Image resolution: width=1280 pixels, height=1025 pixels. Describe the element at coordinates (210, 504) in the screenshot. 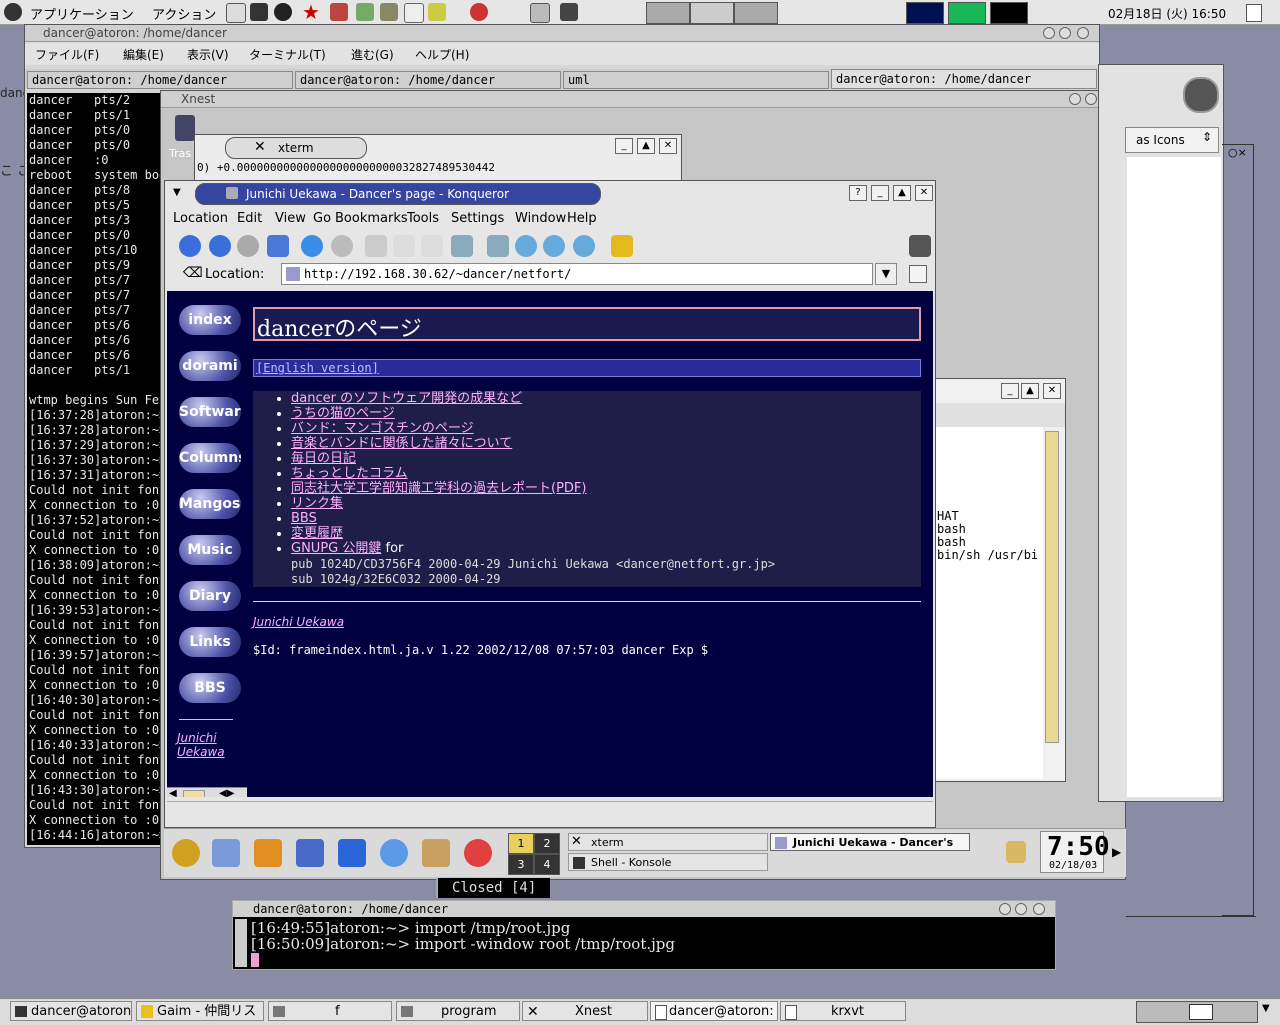

I see `nav-button-mangost: Mangost` at that location.